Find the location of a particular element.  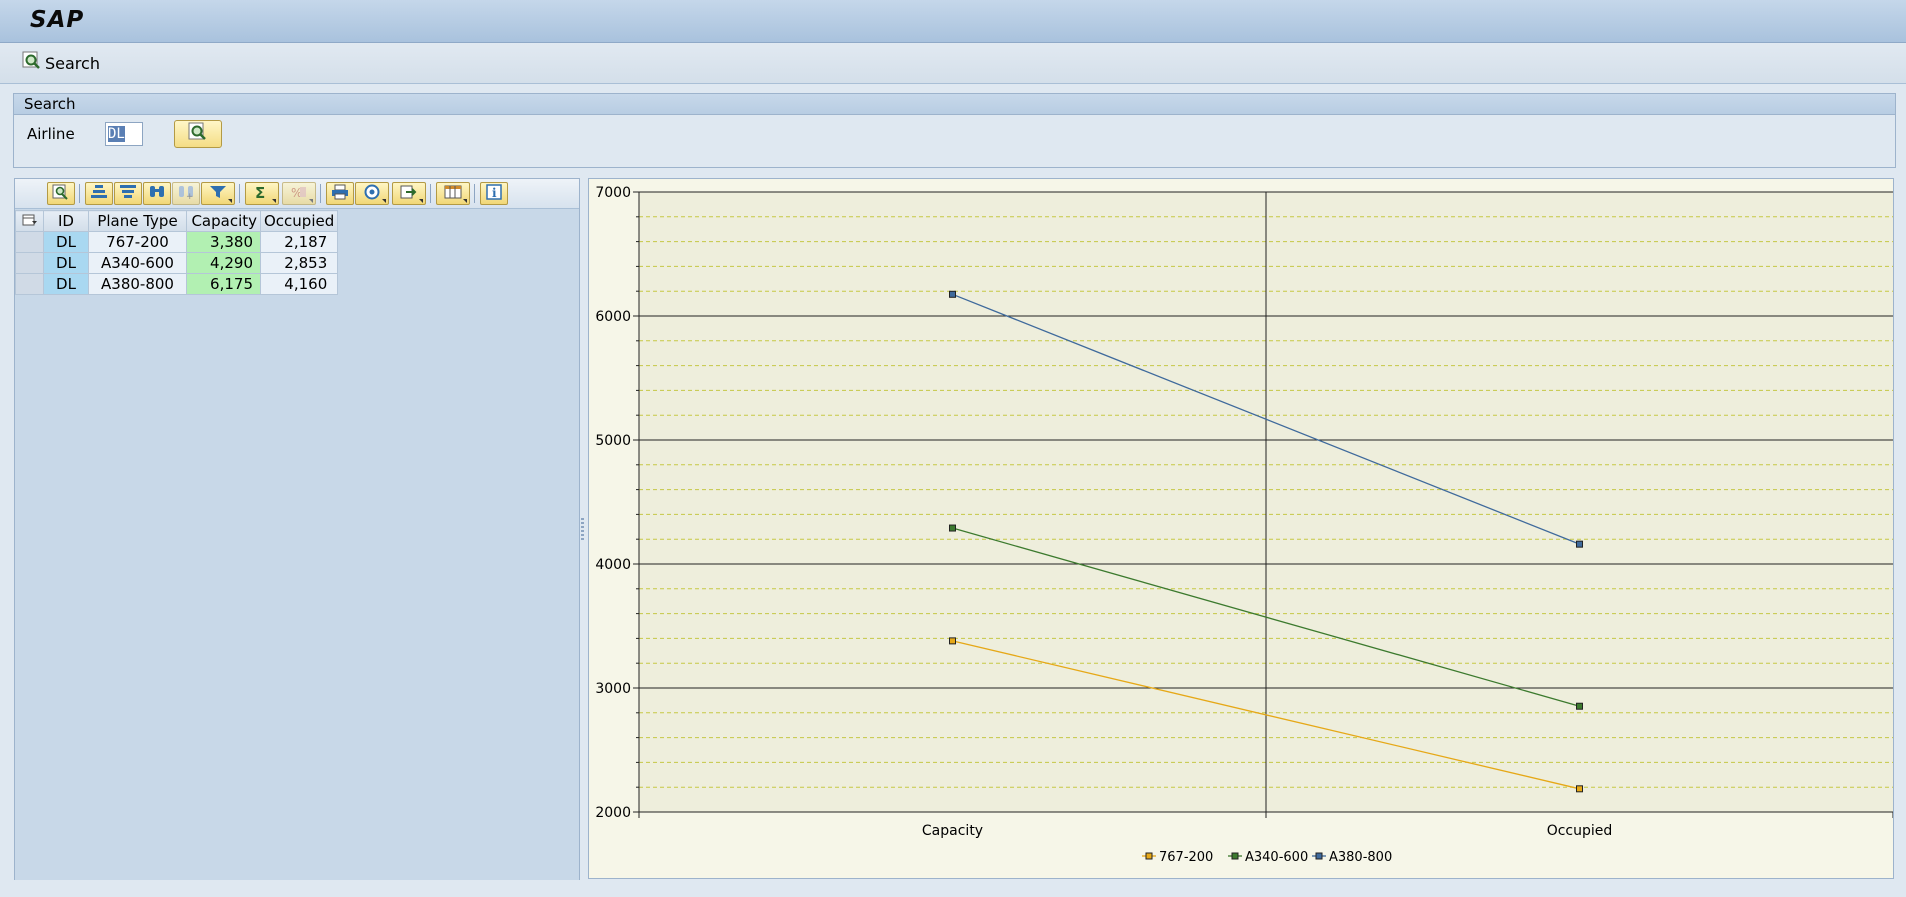

sort-ascending-button is located at coordinates (99, 193).